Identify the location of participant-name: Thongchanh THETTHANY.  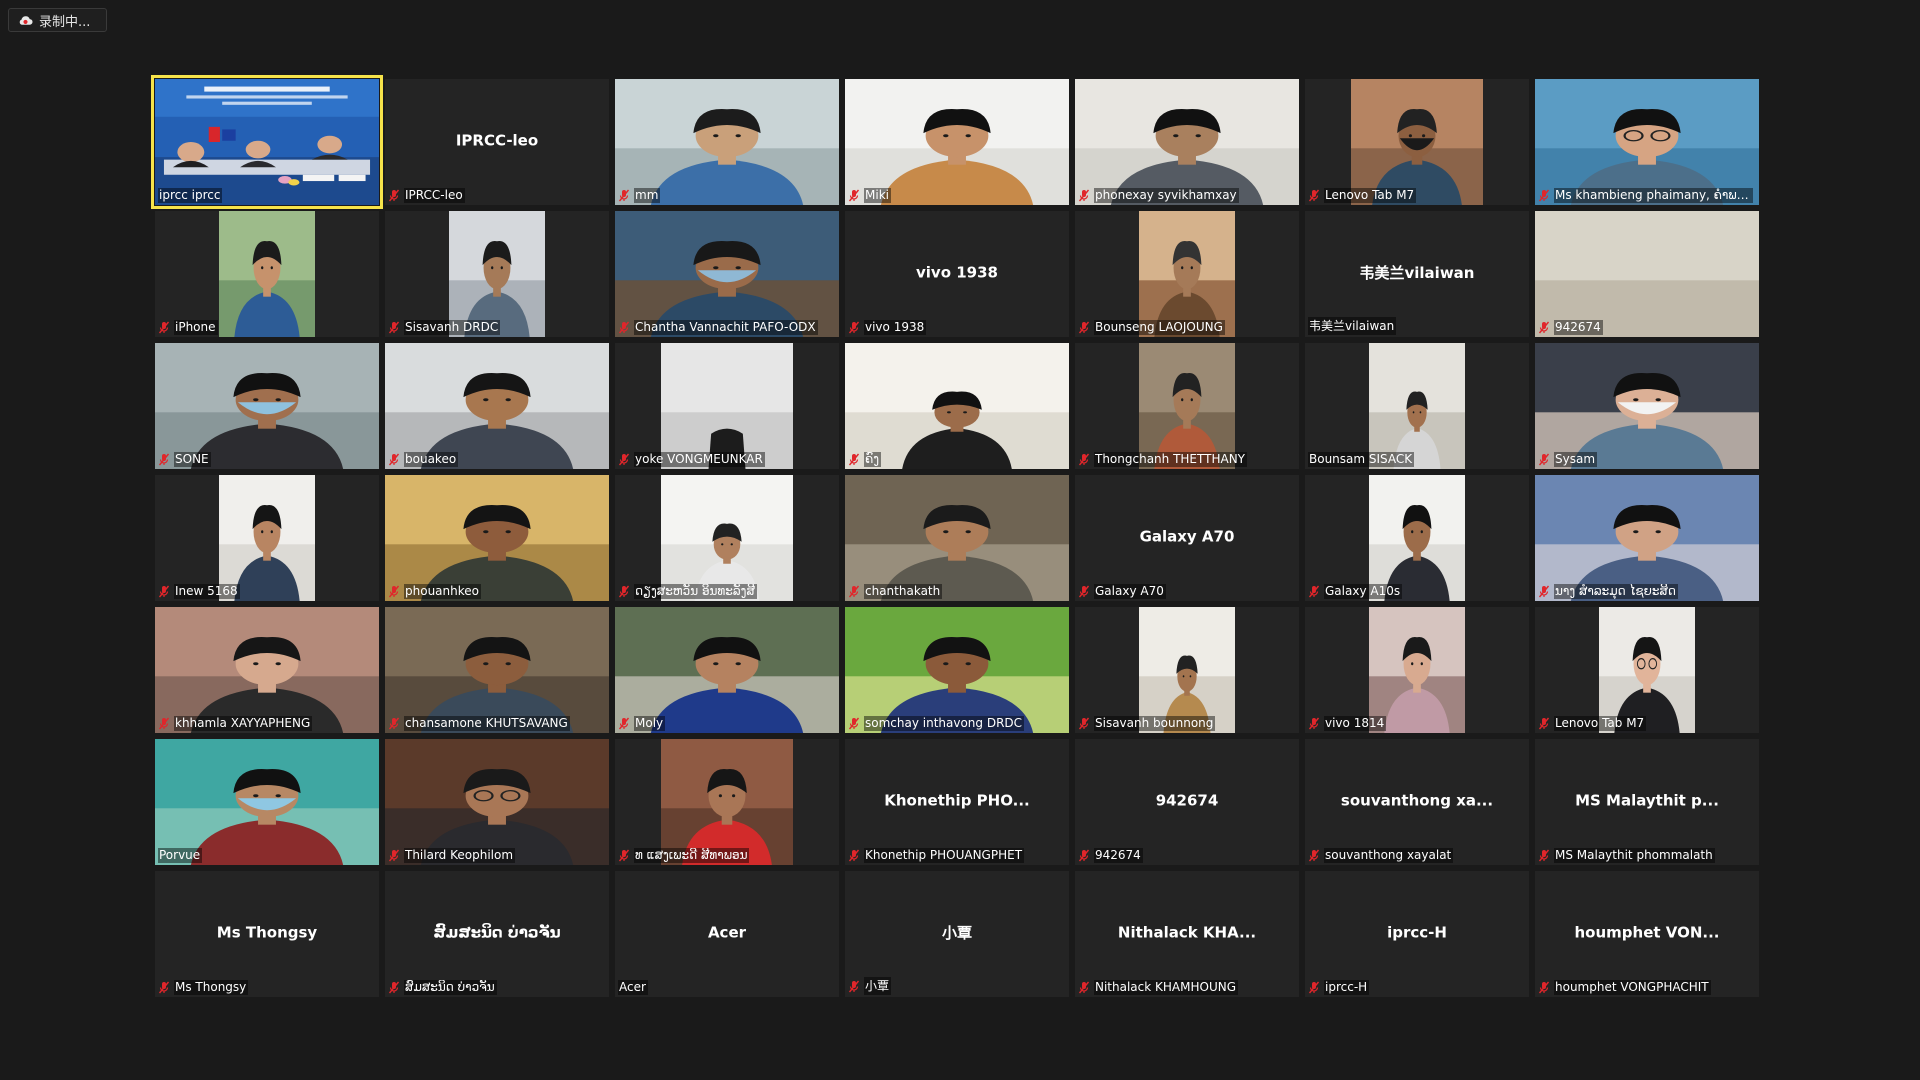
(1171, 459).